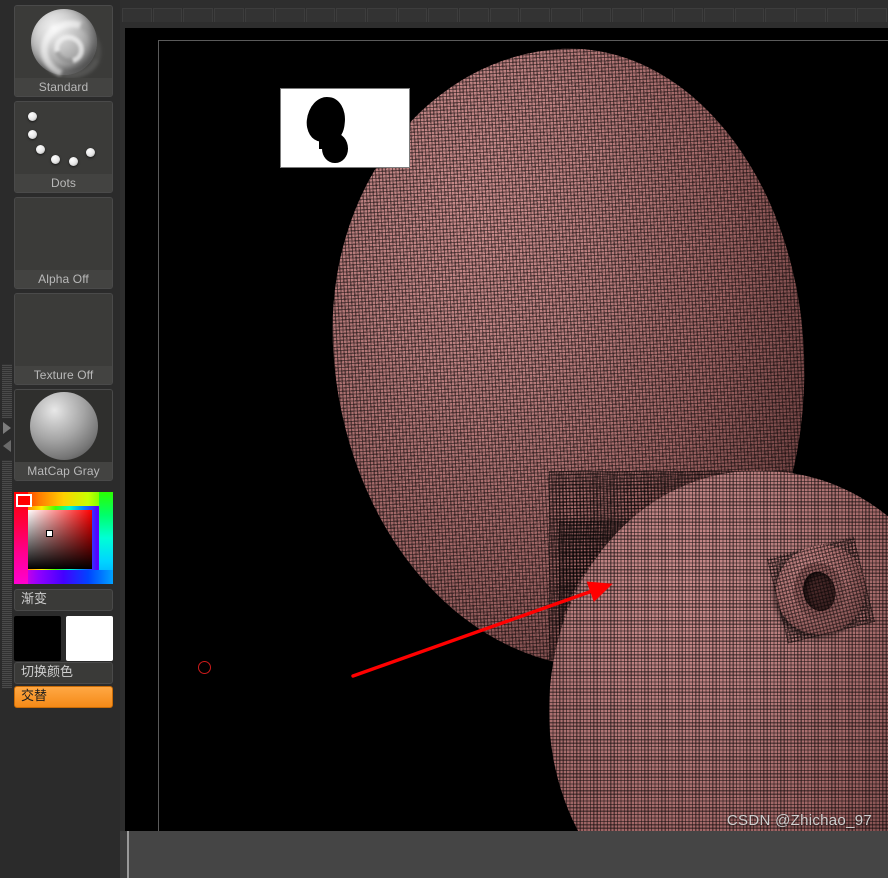 This screenshot has width=888, height=878. I want to click on shelf-slot-texture-label: Texture Off, so click(63, 375).